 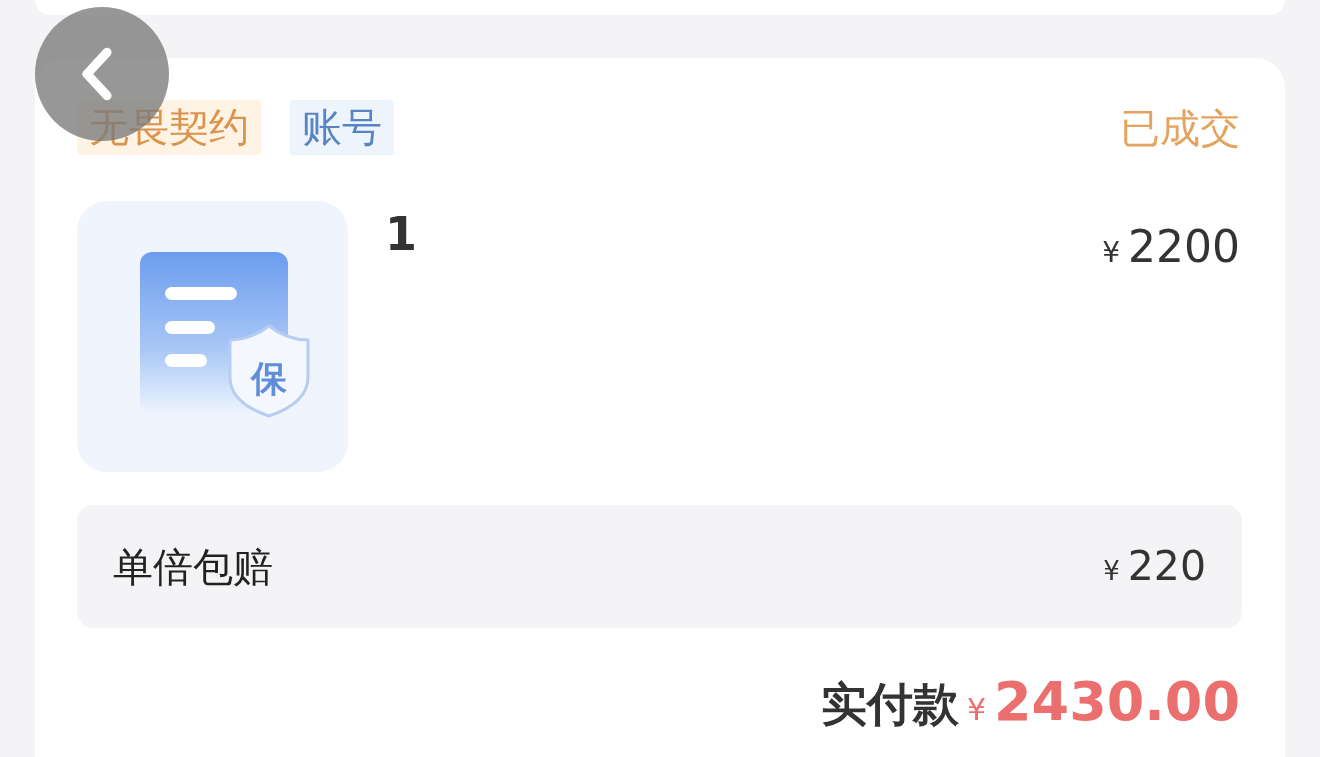 What do you see at coordinates (1184, 247) in the screenshot?
I see `product-price: 2200` at bounding box center [1184, 247].